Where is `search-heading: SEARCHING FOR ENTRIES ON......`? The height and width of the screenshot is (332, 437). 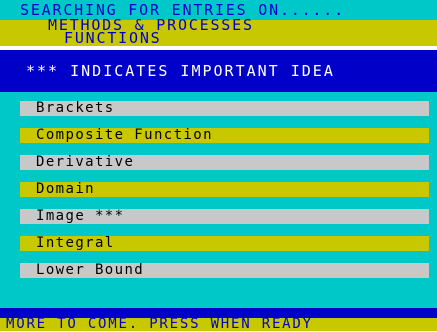 search-heading: SEARCHING FOR ENTRIES ON...... is located at coordinates (182, 10).